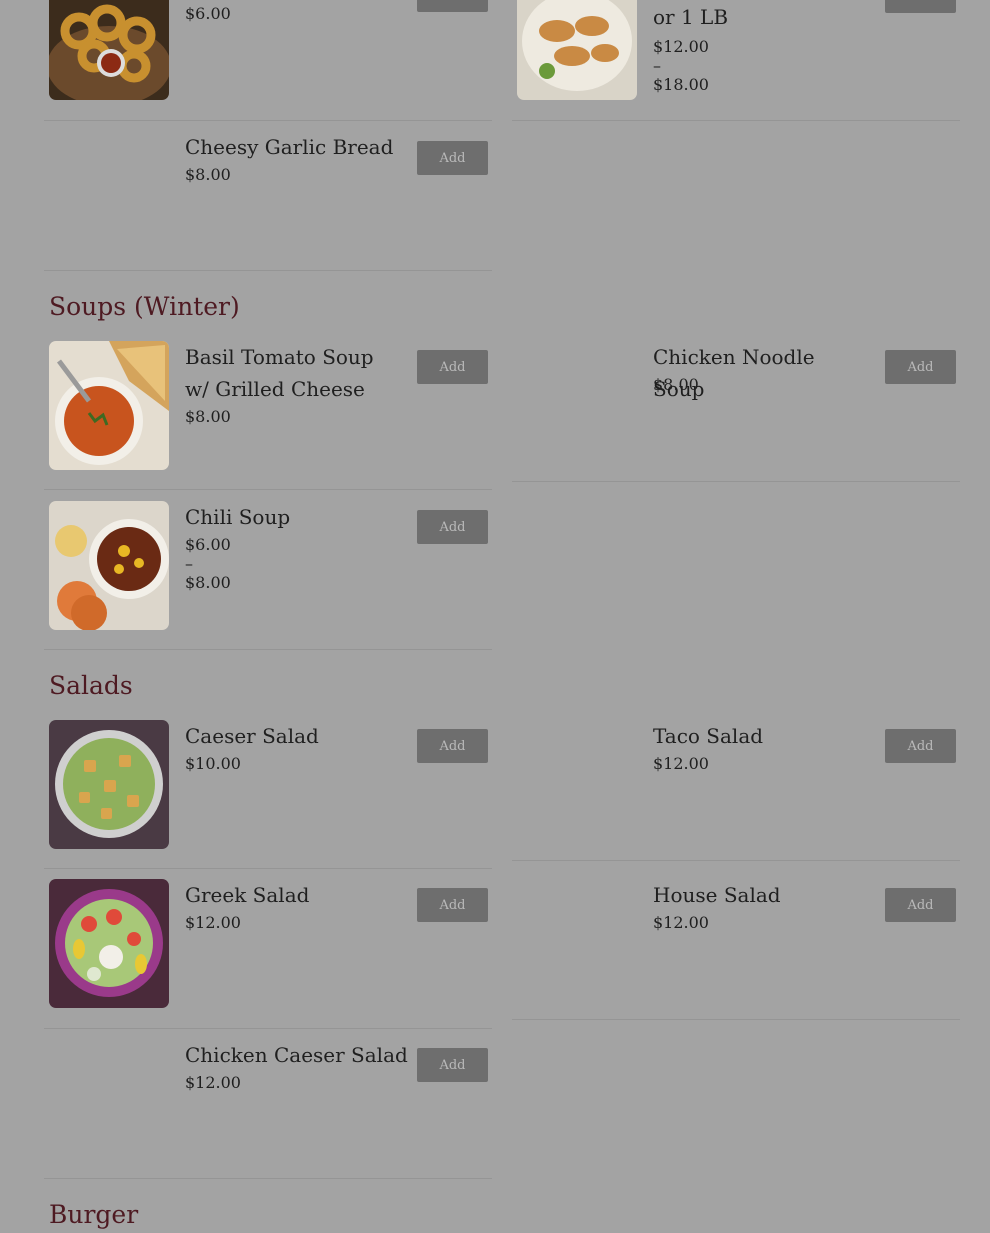 The image size is (990, 1233). Describe the element at coordinates (208, 13) in the screenshot. I see `item-price: $6.00` at that location.